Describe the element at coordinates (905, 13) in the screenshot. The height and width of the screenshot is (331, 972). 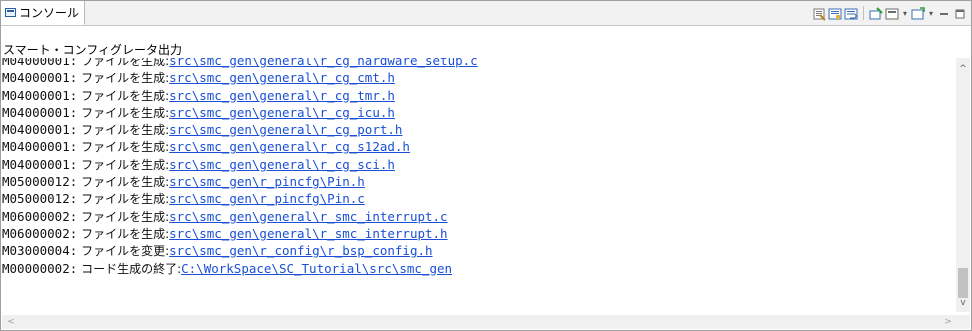
I see `display-console-dropdown: ▾` at that location.